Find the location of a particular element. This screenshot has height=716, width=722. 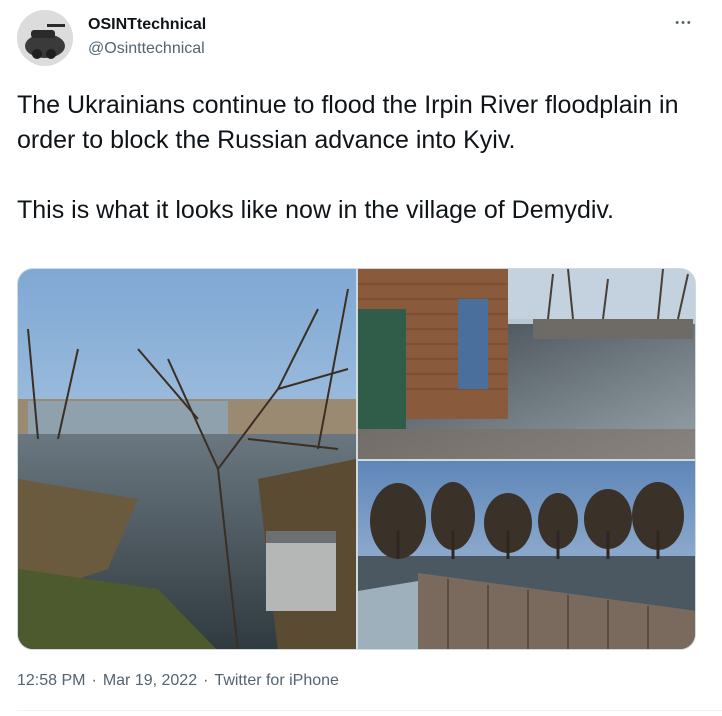

tweet-date: Mar 19, 2022 is located at coordinates (150, 681).